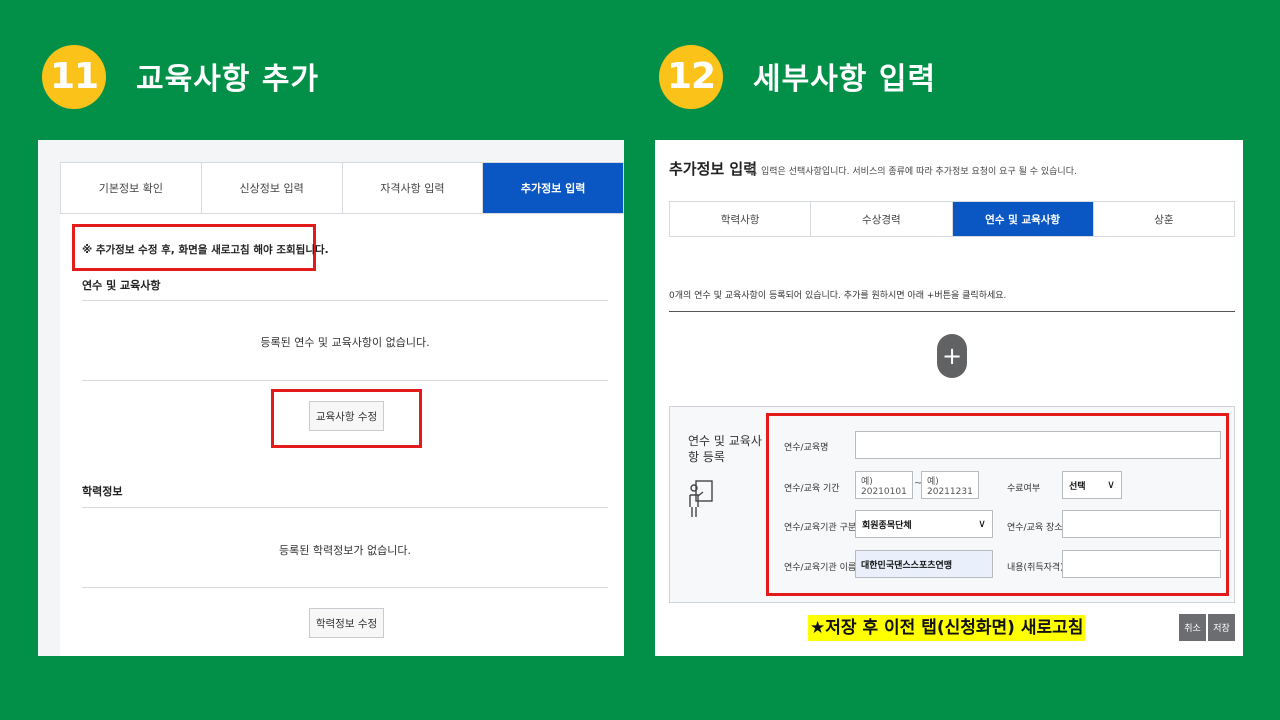 The width and height of the screenshot is (1280, 720). Describe the element at coordinates (952, 356) in the screenshot. I see `add-entry-button: +` at that location.